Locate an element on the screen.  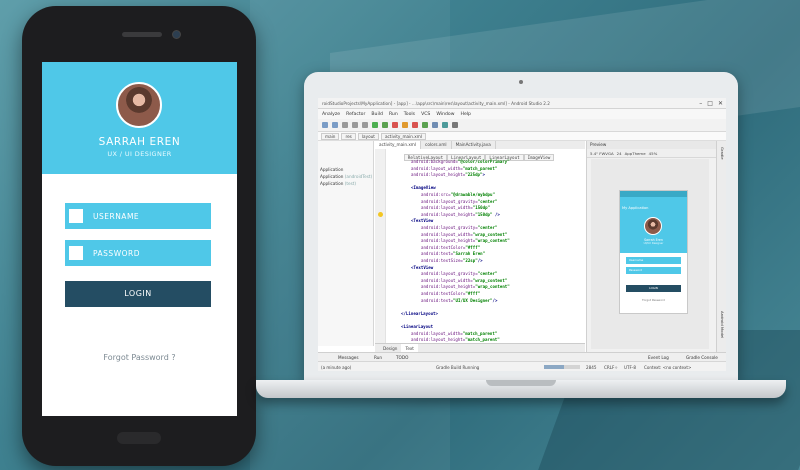
lightbulb-icon is located at coordinates (380, 214).